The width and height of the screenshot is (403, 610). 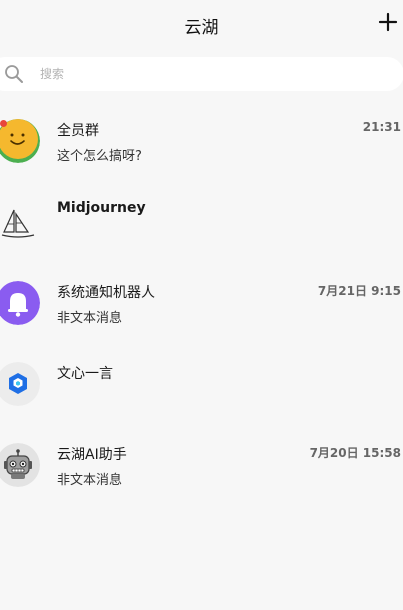 What do you see at coordinates (78, 131) in the screenshot?
I see `conversation-name: 全员群` at bounding box center [78, 131].